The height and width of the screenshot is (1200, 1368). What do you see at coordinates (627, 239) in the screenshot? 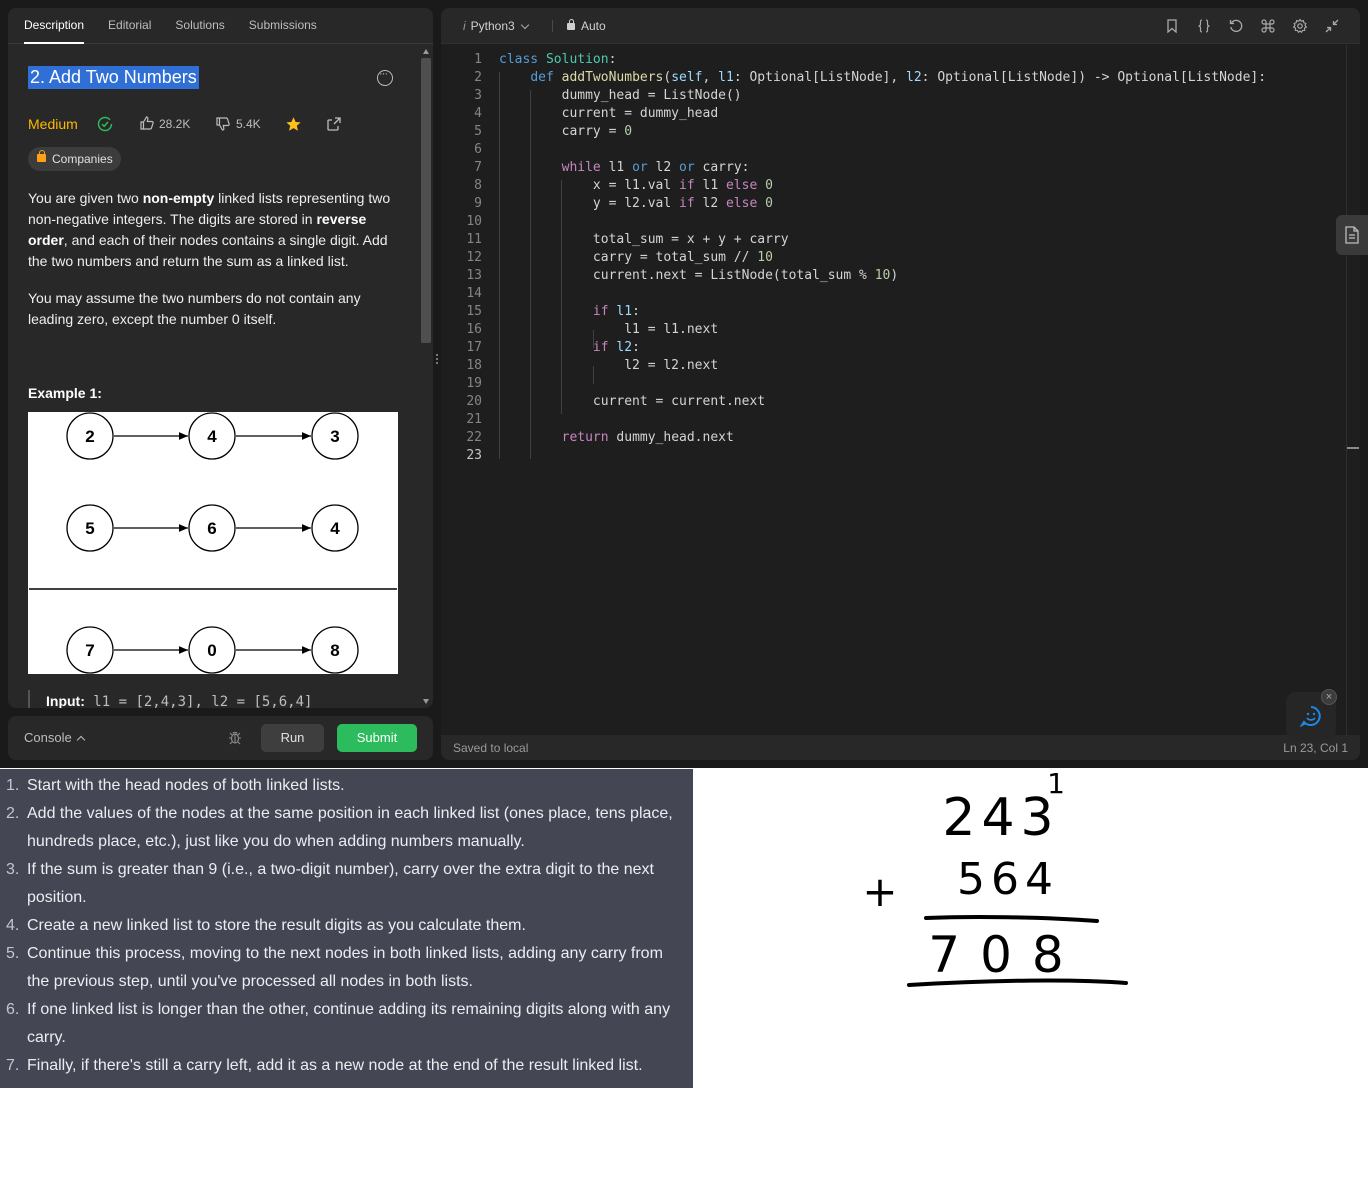
I see `code-line: 11 total_sum = x + y + carry` at bounding box center [627, 239].